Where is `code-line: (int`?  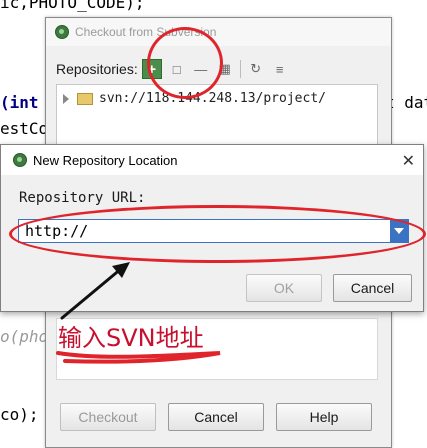 code-line: (int is located at coordinates (19, 102).